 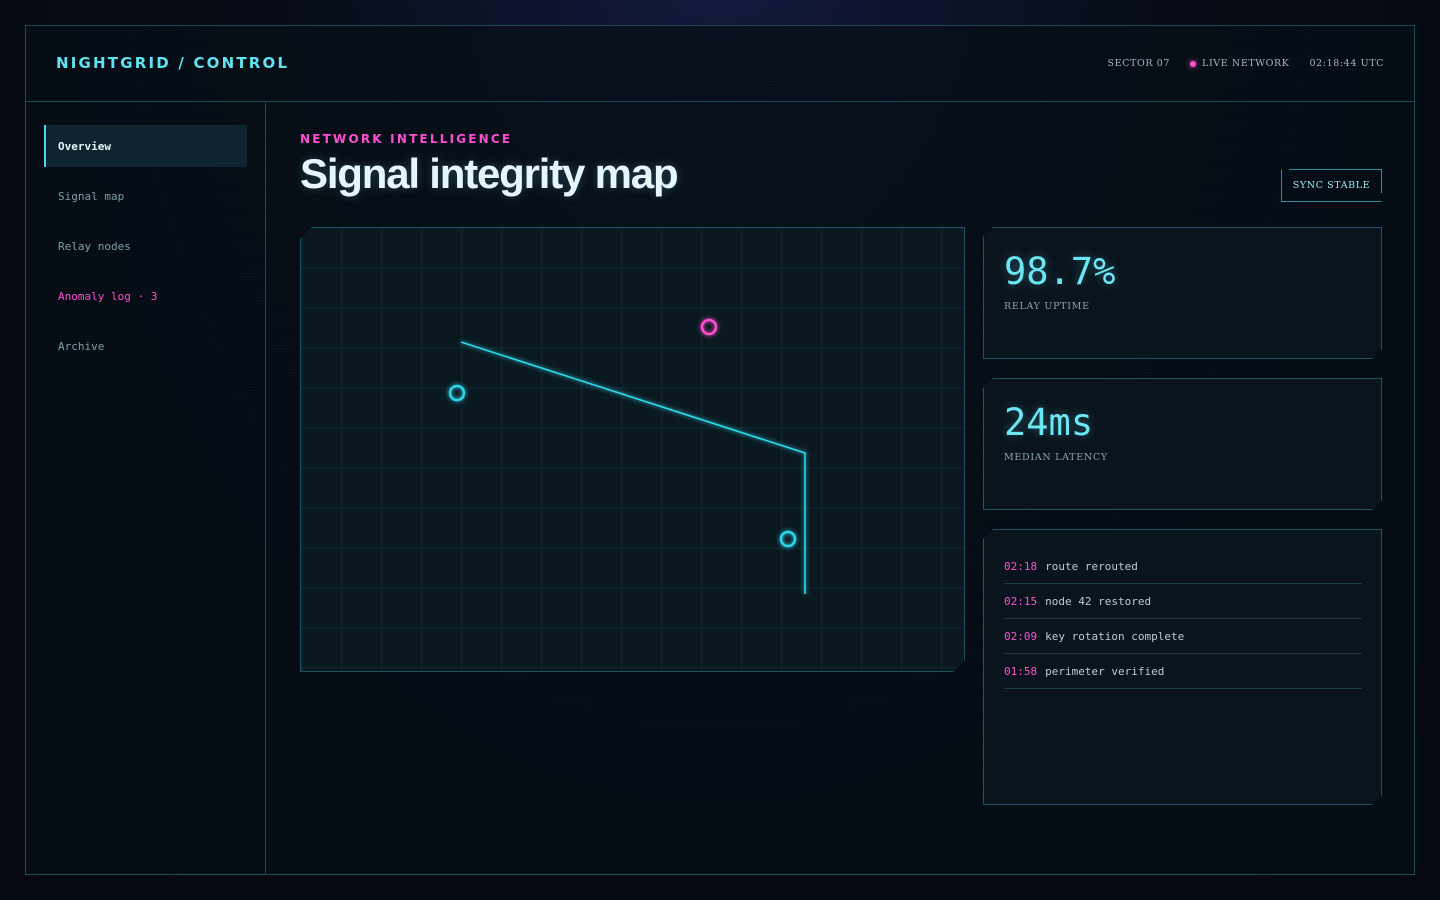 What do you see at coordinates (1182, 293) in the screenshot?
I see `relay-uptime-card: 98.7% RELAY UPTIME` at bounding box center [1182, 293].